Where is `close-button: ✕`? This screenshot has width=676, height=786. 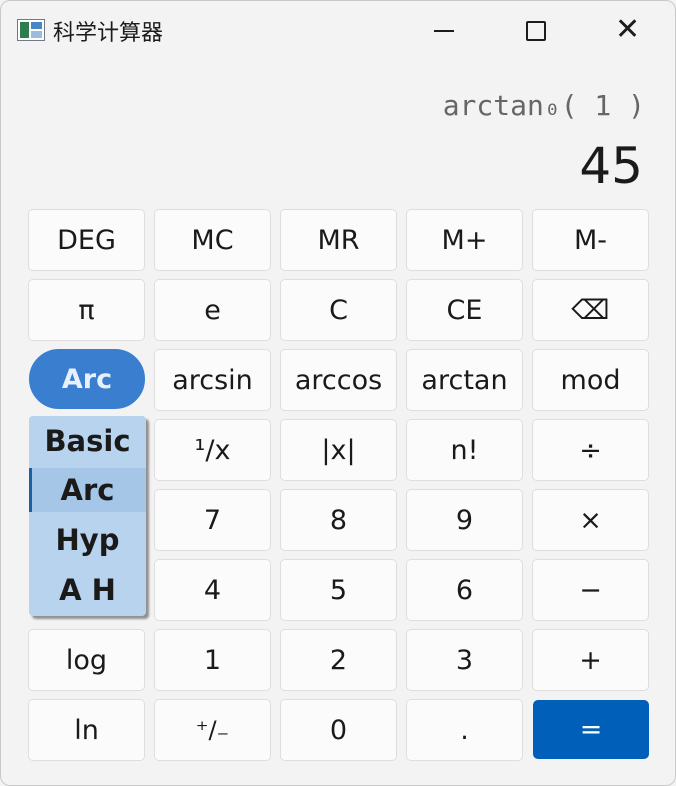
close-button: ✕ is located at coordinates (627, 30).